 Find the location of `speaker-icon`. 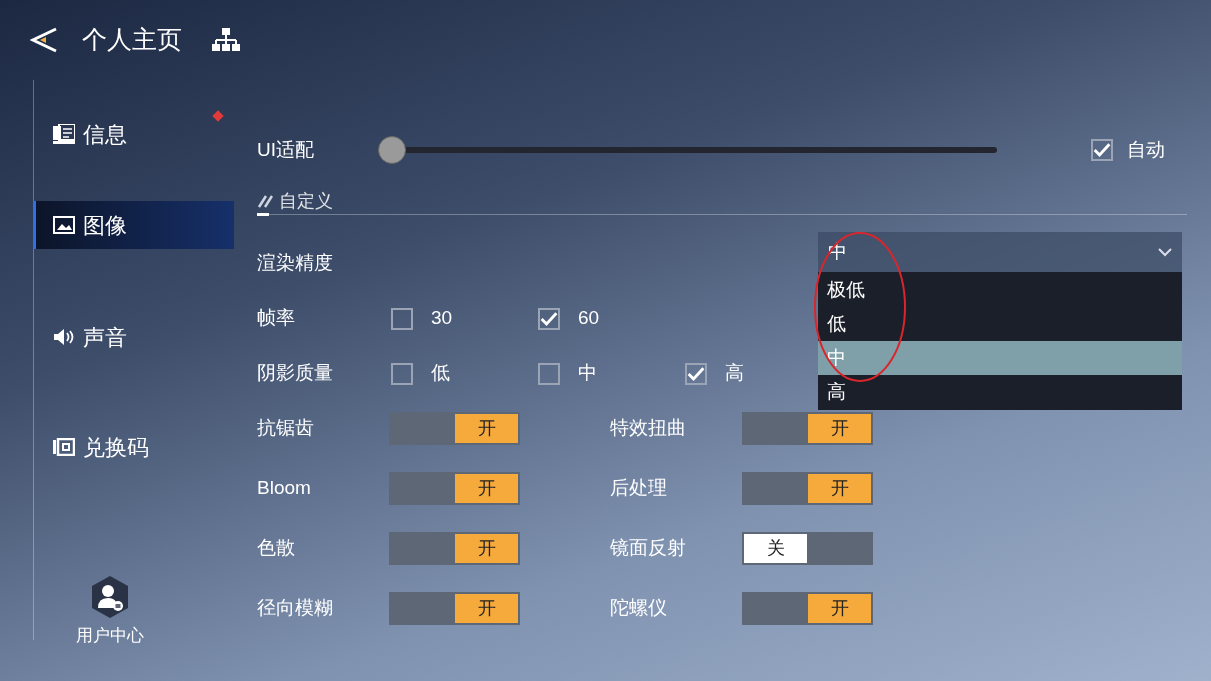

speaker-icon is located at coordinates (64, 337).